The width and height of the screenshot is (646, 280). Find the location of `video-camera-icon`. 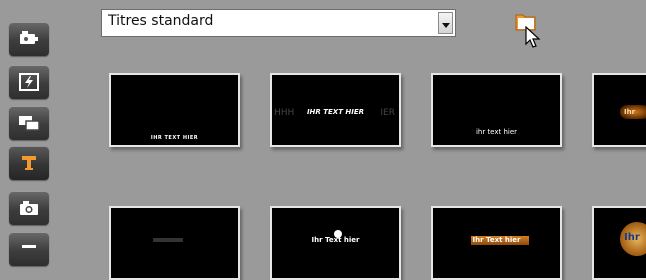

video-camera-icon is located at coordinates (29, 39).